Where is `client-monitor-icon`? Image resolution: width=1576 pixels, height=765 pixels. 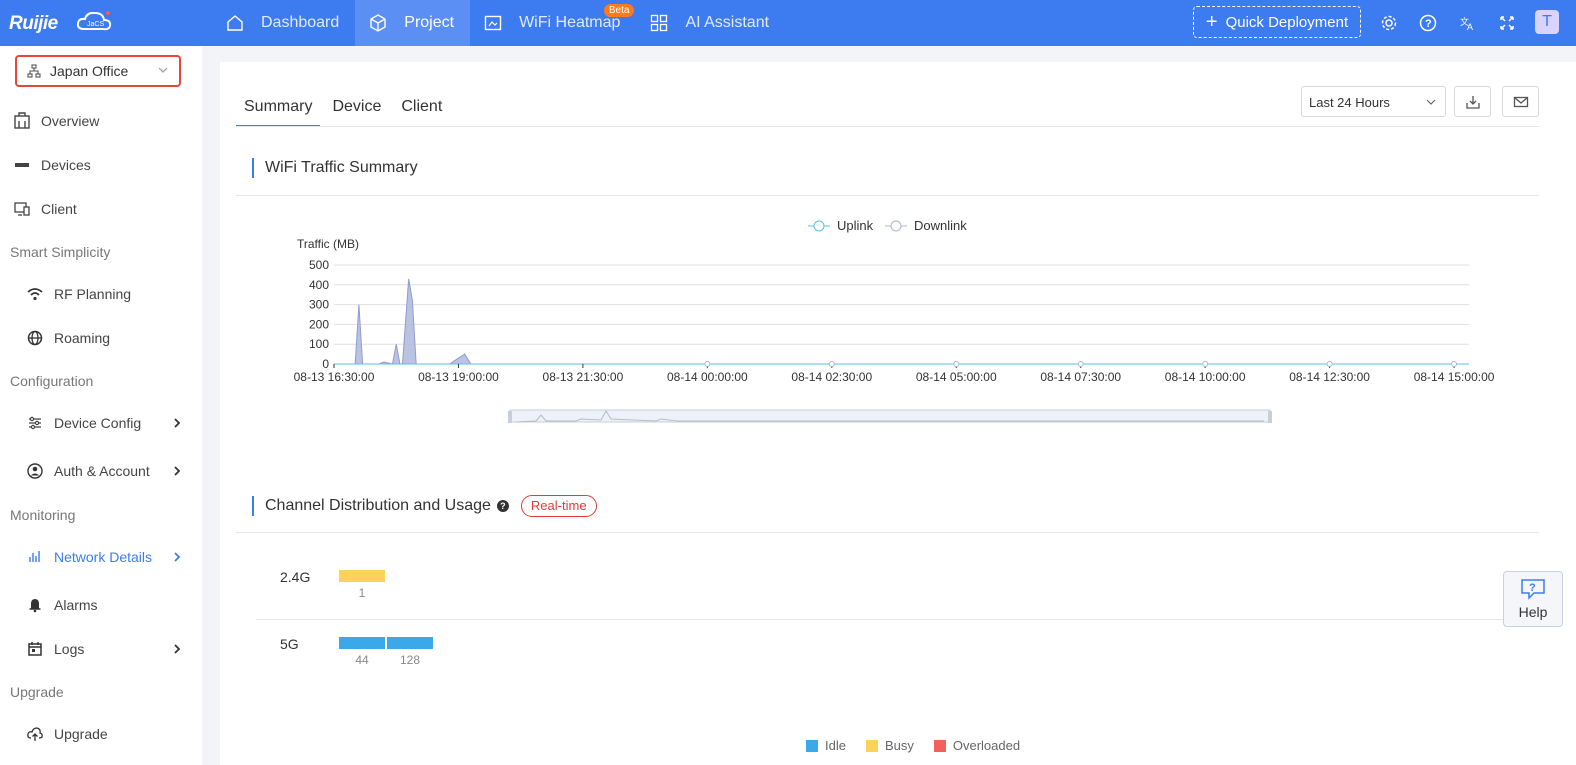 client-monitor-icon is located at coordinates (22, 209).